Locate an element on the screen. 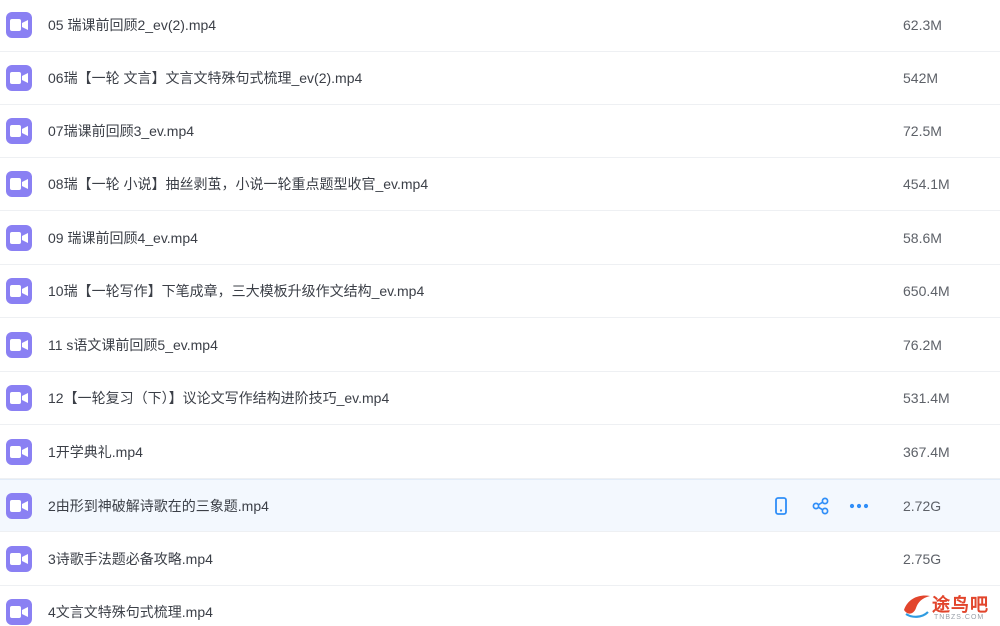 The width and height of the screenshot is (1000, 626). file-size: 58.6M is located at coordinates (922, 238).